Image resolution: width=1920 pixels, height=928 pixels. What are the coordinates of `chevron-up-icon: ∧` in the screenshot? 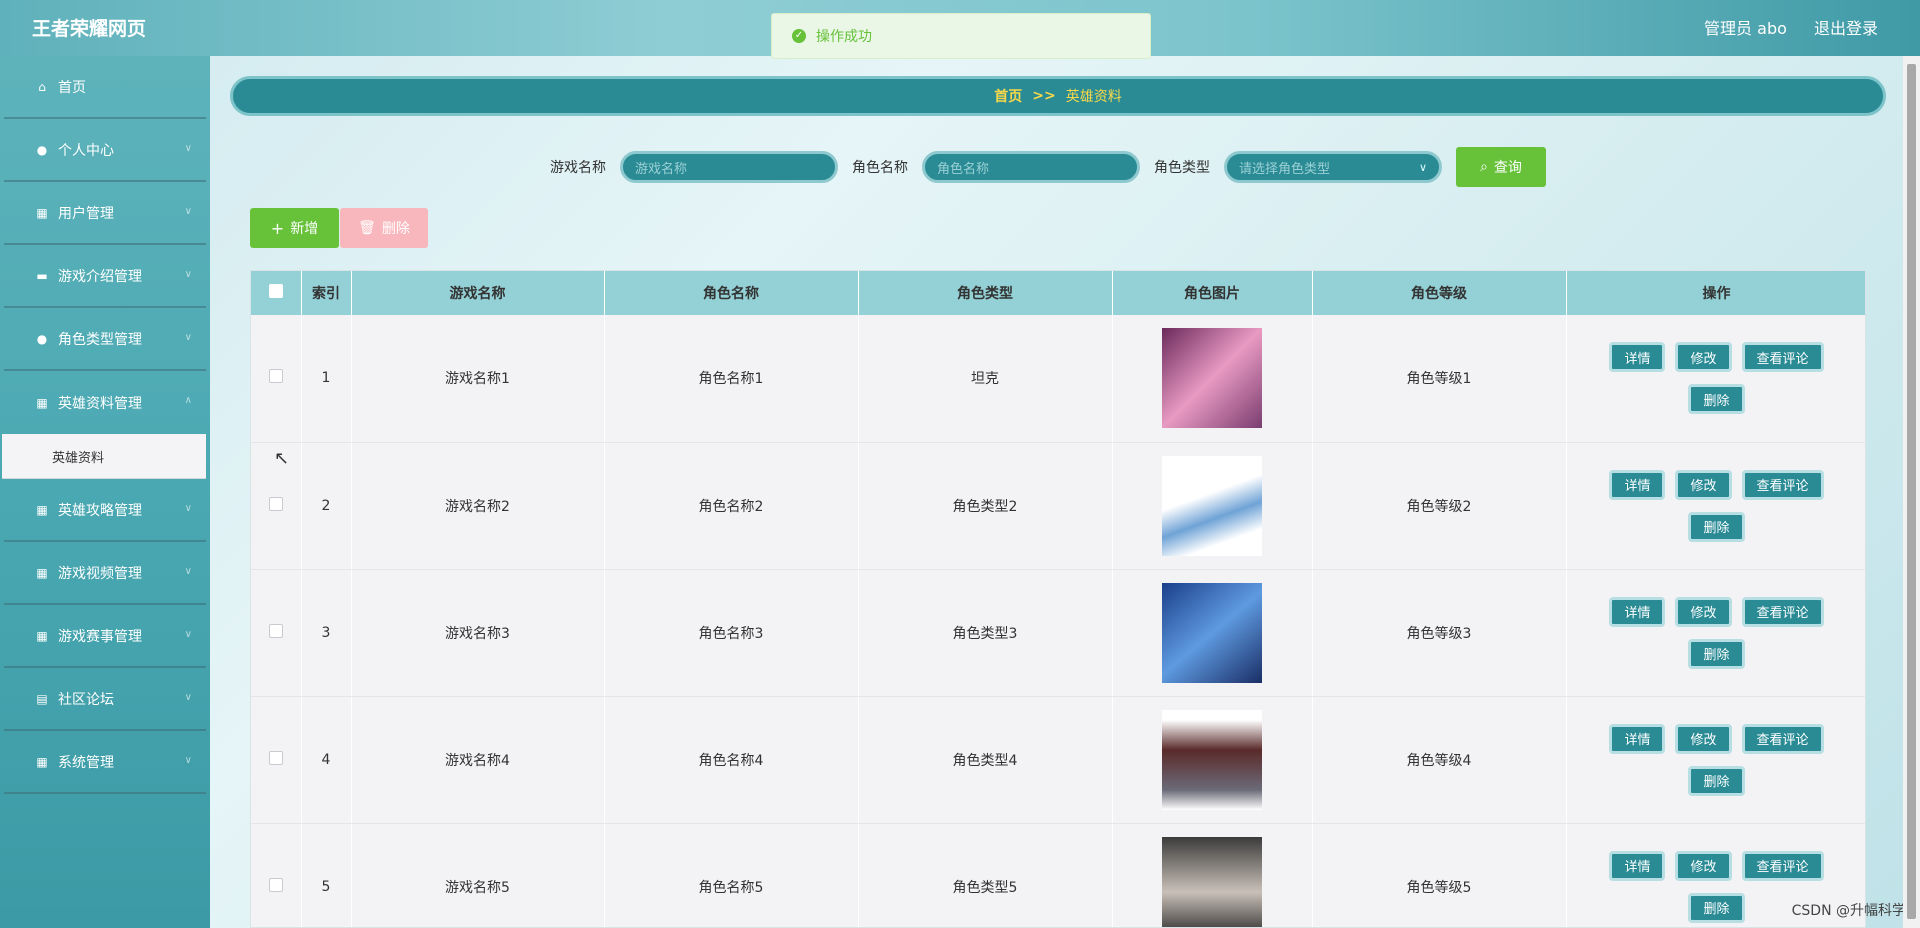 It's located at (188, 400).